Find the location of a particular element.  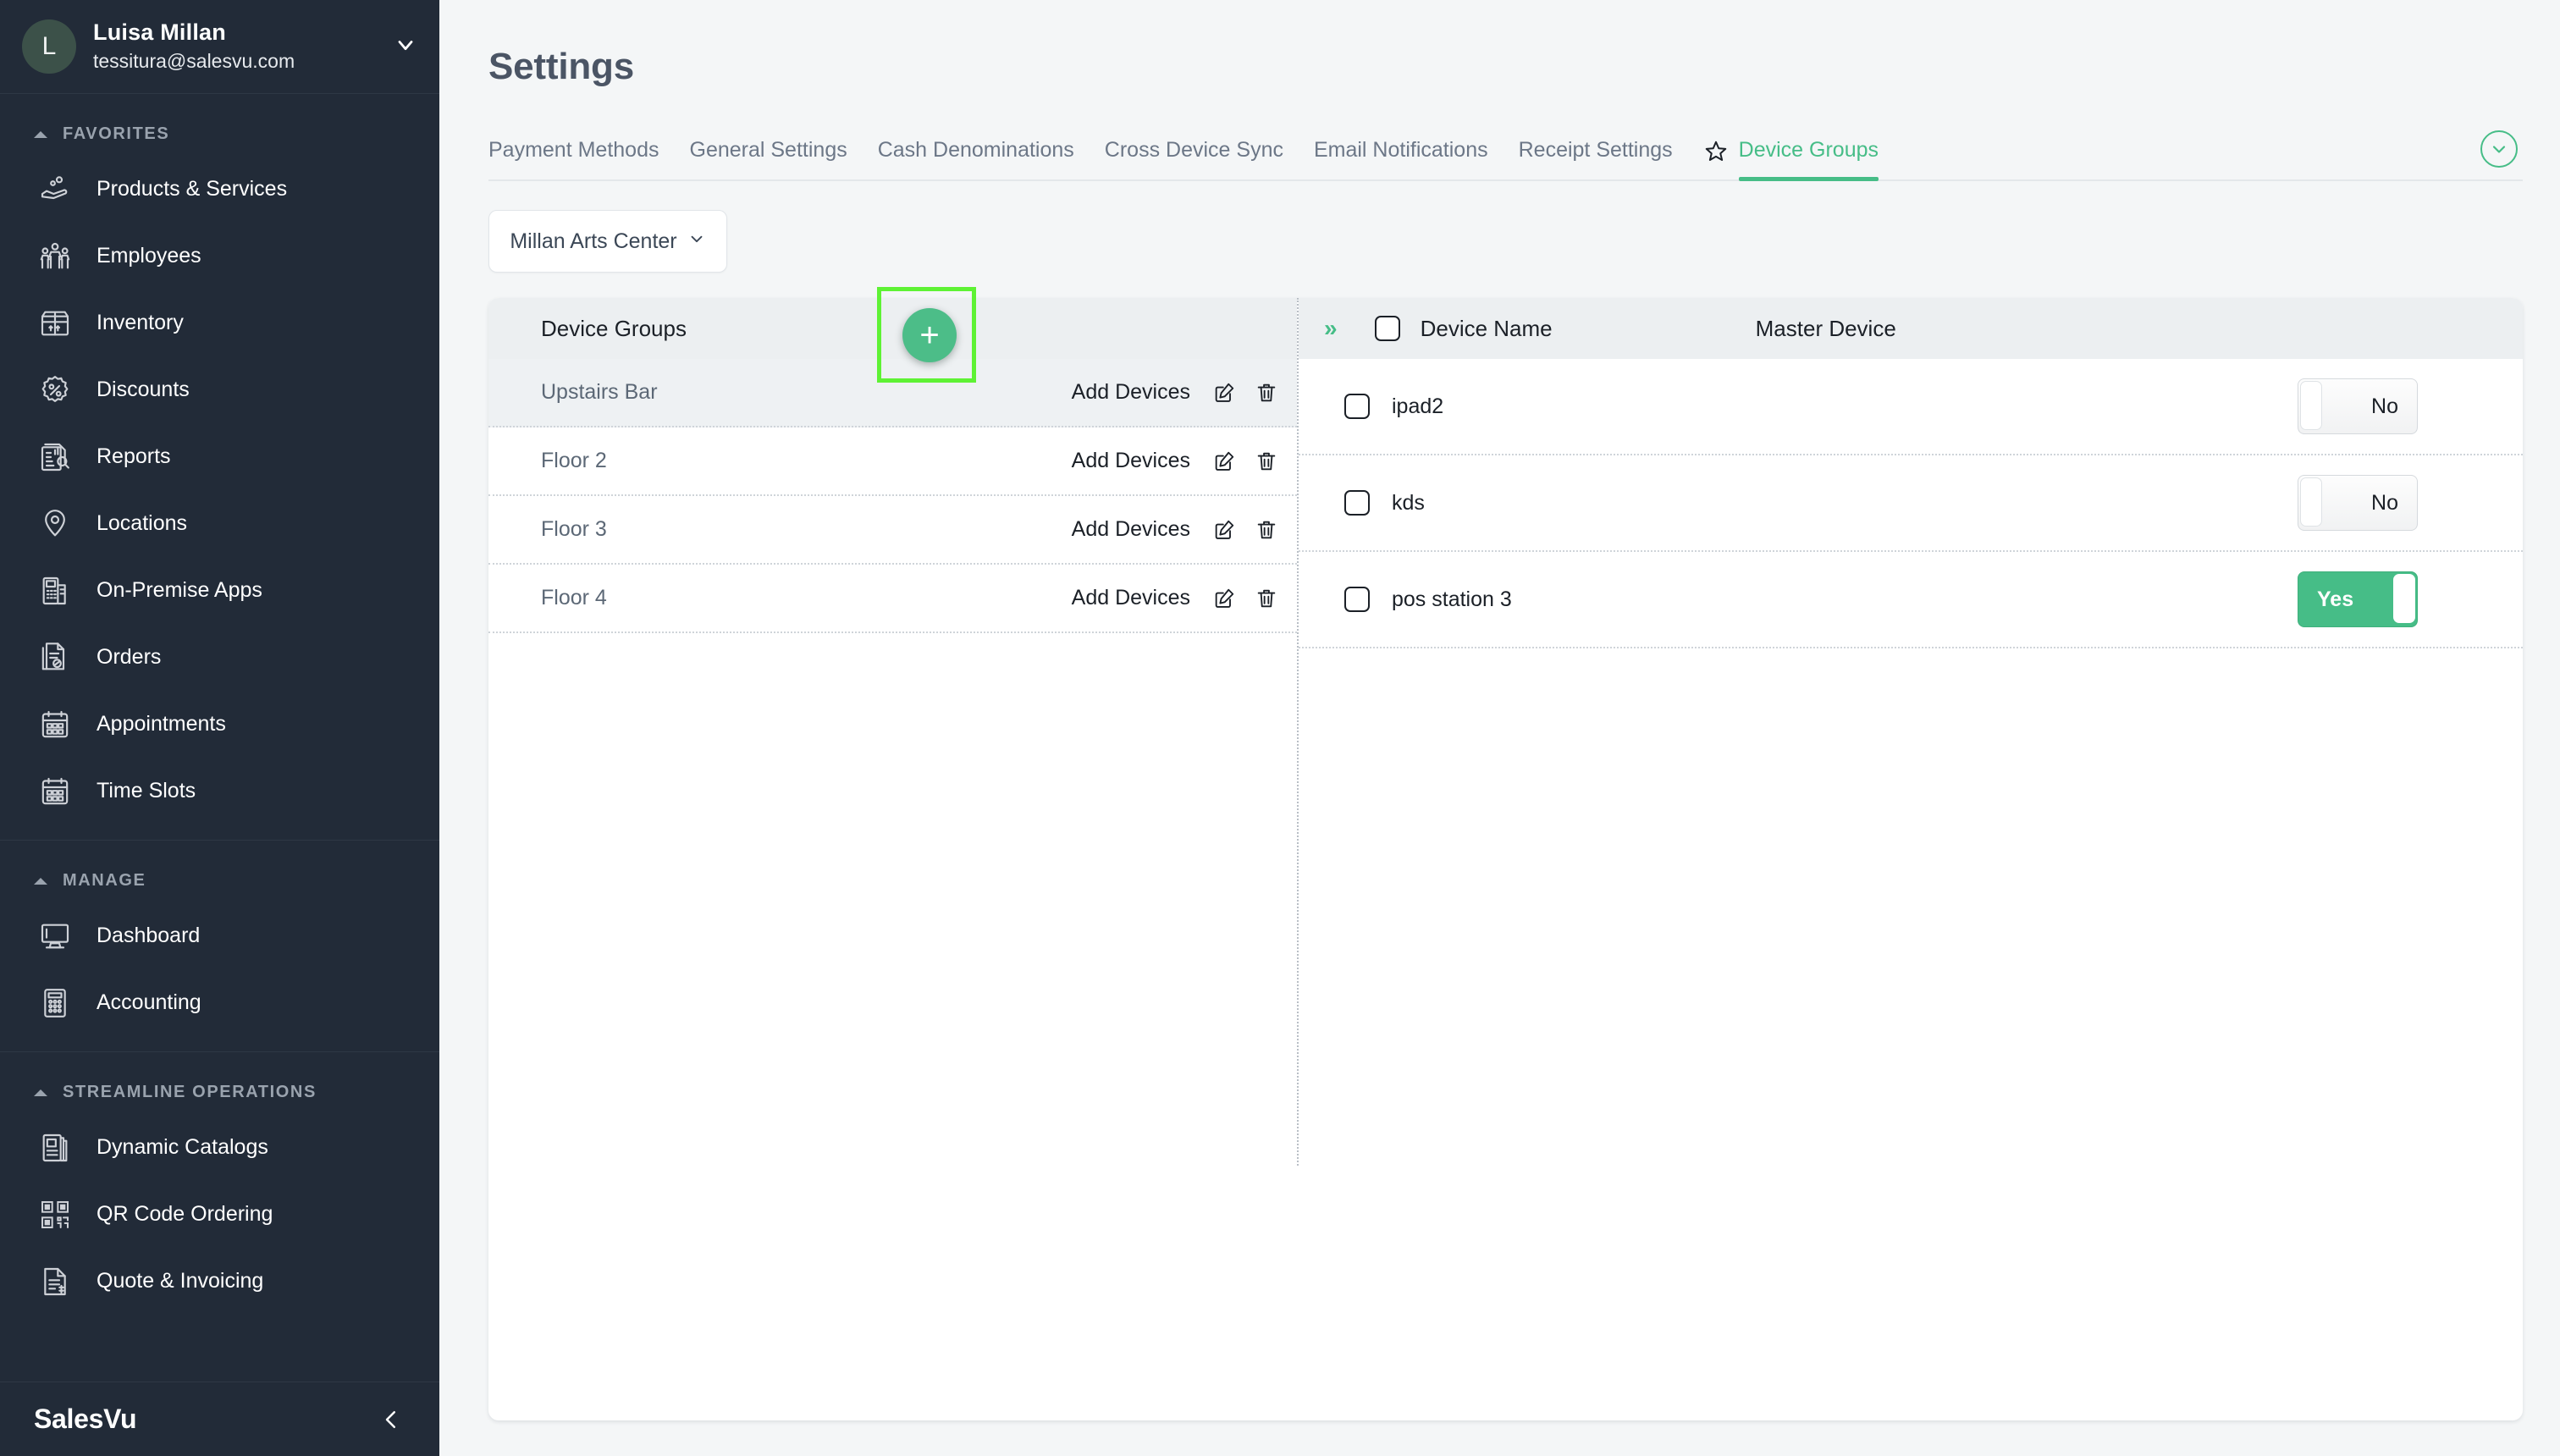

column-header-master-device: Master Device is located at coordinates (1825, 328).